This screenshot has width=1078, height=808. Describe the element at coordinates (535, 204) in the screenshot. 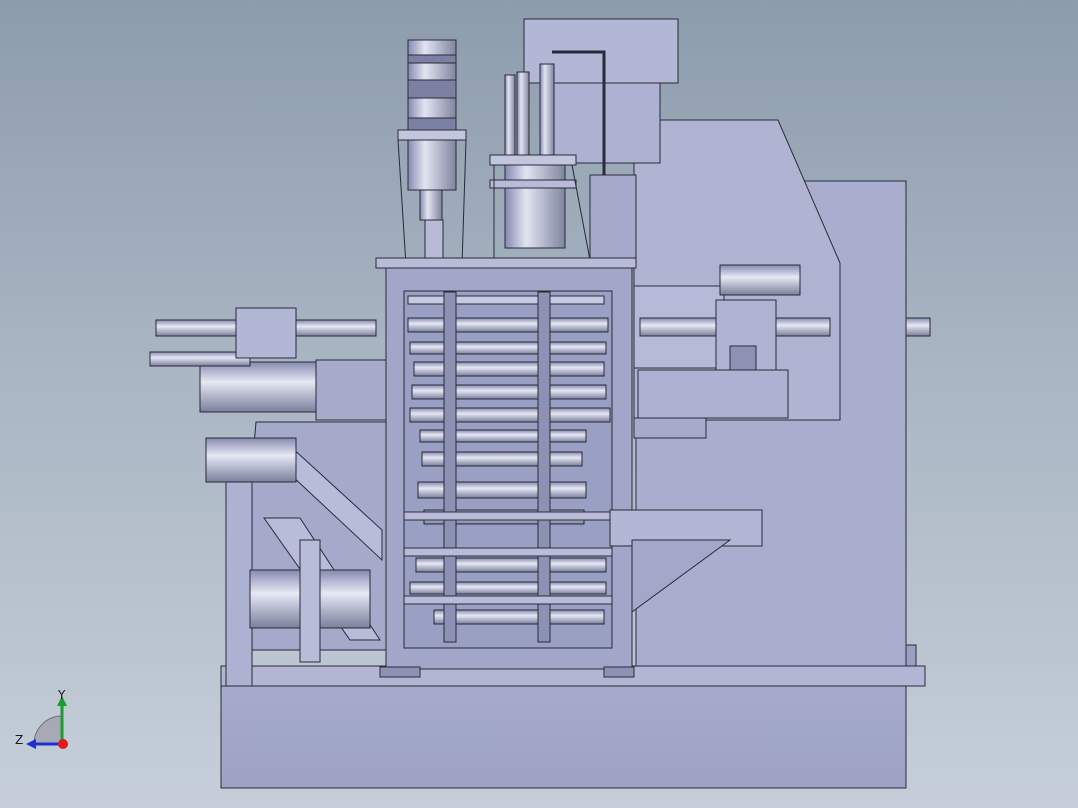

I see `top-cylinder-middle` at that location.